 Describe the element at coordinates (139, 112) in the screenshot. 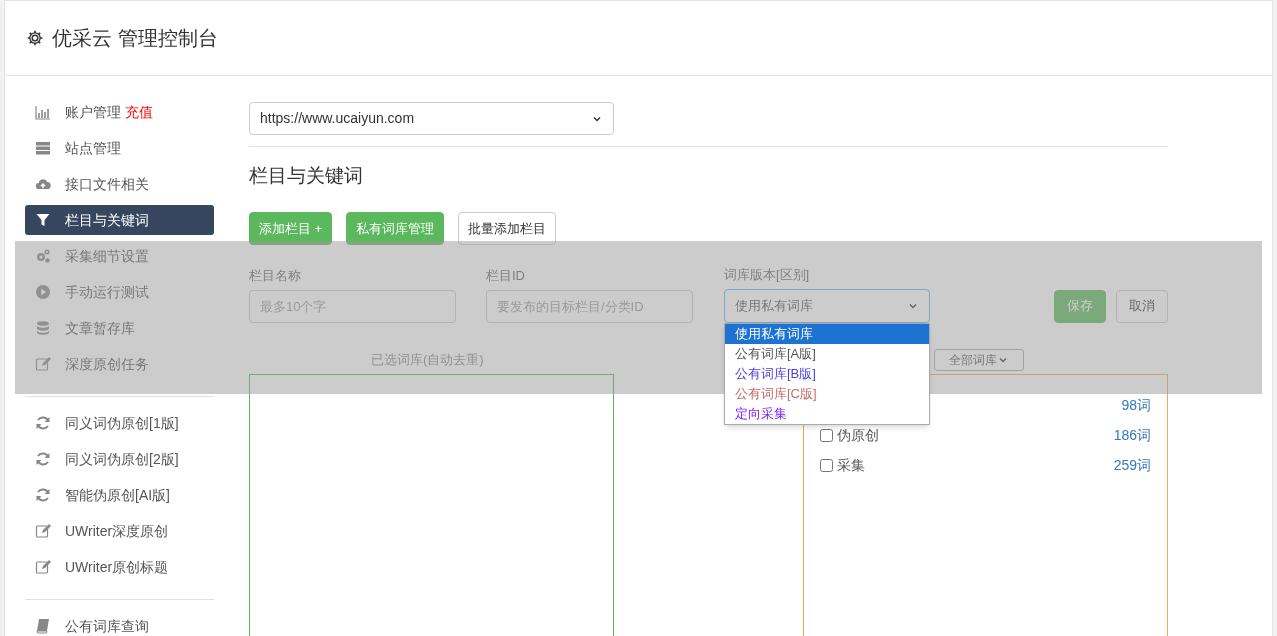

I see `recharge-link: 充值` at that location.